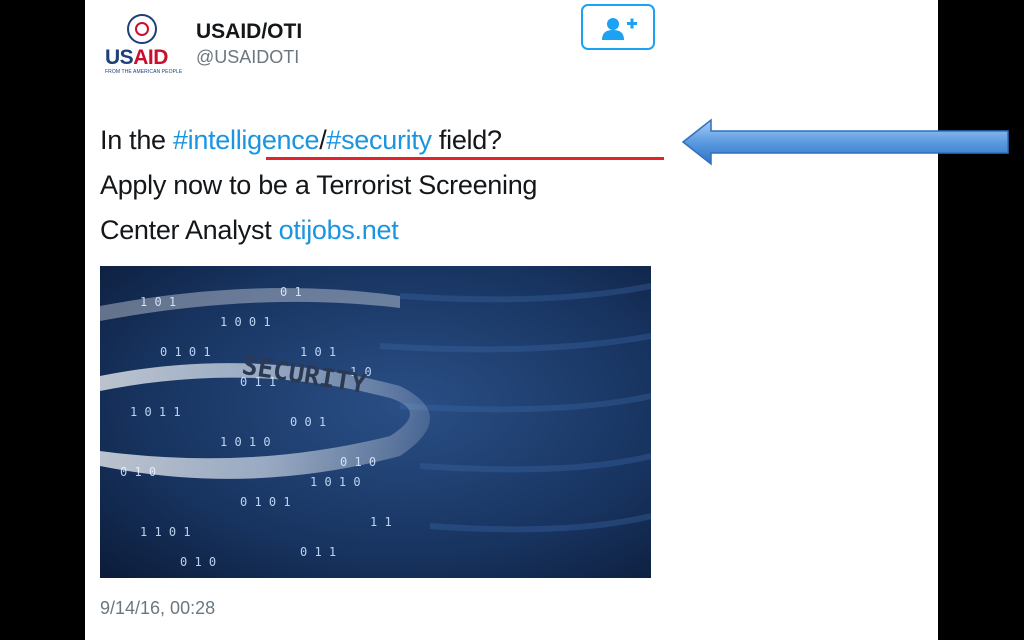  I want to click on usaid-logo: USAID FROM THE AMERICAN PEOPLE, so click(143, 45).